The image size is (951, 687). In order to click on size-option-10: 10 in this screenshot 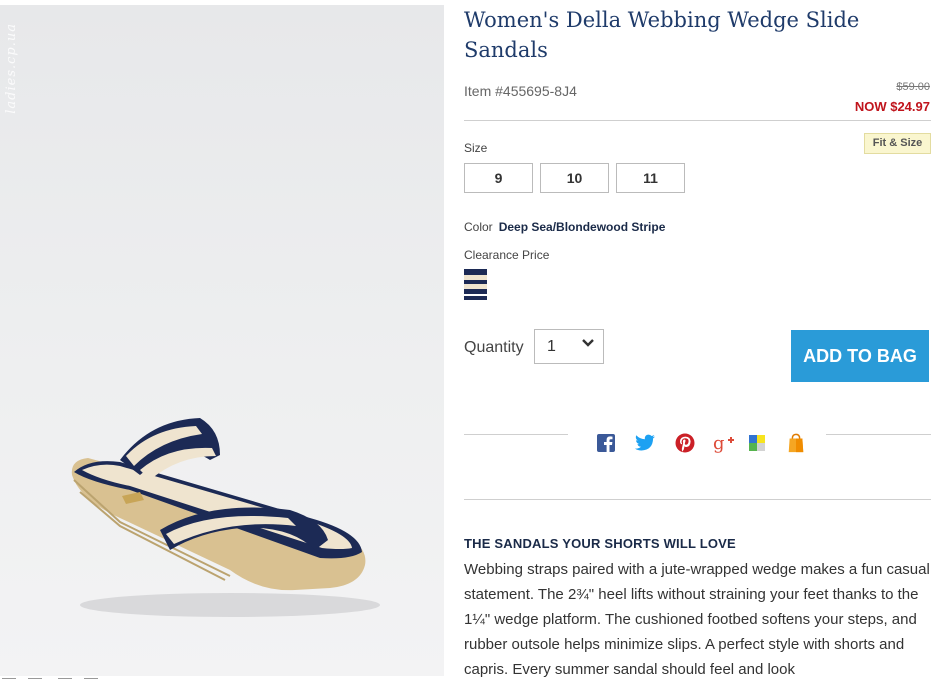, I will do `click(574, 178)`.